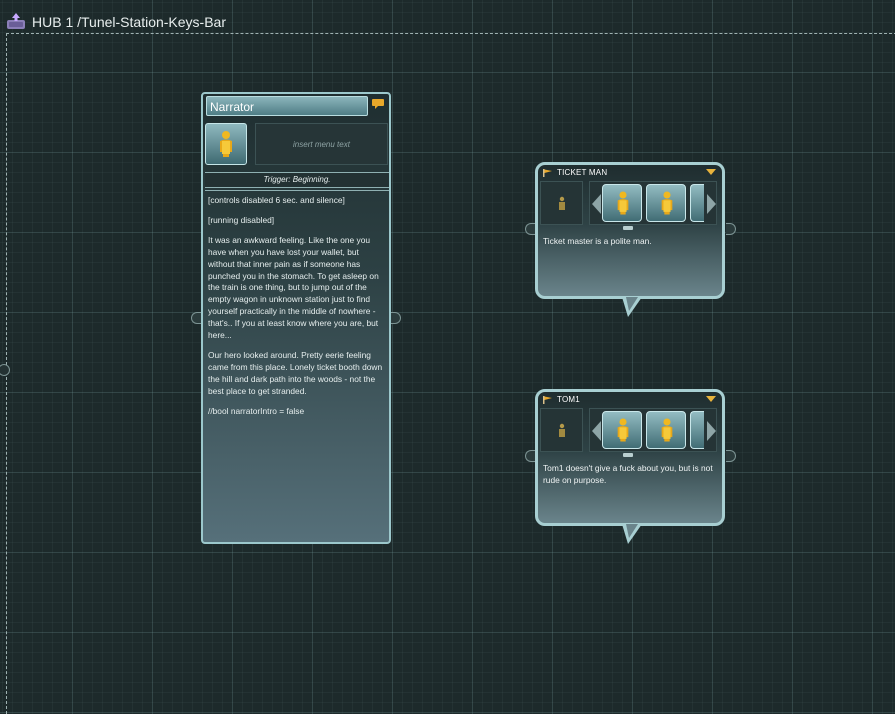  Describe the element at coordinates (297, 180) in the screenshot. I see `trigger-label: Trigger: Beginning.` at that location.